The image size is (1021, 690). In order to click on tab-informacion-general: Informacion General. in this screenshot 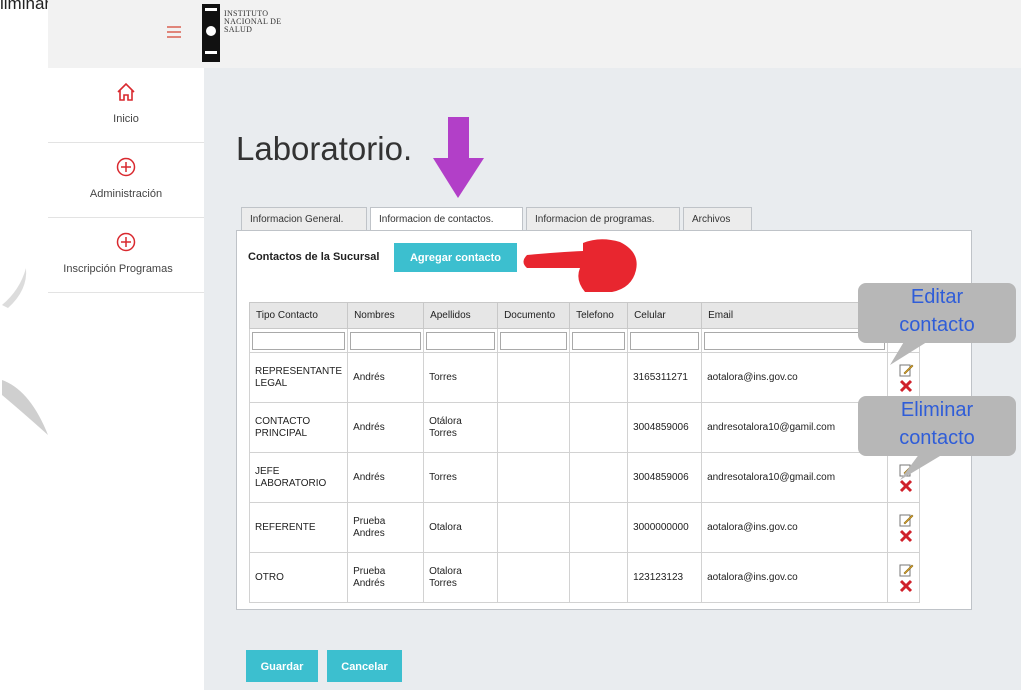, I will do `click(304, 218)`.